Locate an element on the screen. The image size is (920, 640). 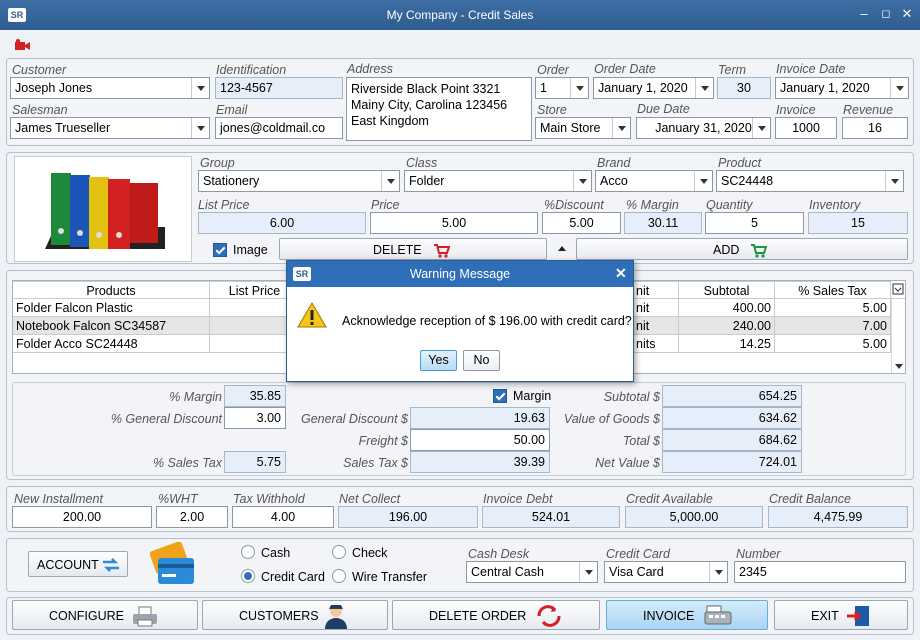
col-header-sales-tax: % Sales Tax is located at coordinates (833, 290).